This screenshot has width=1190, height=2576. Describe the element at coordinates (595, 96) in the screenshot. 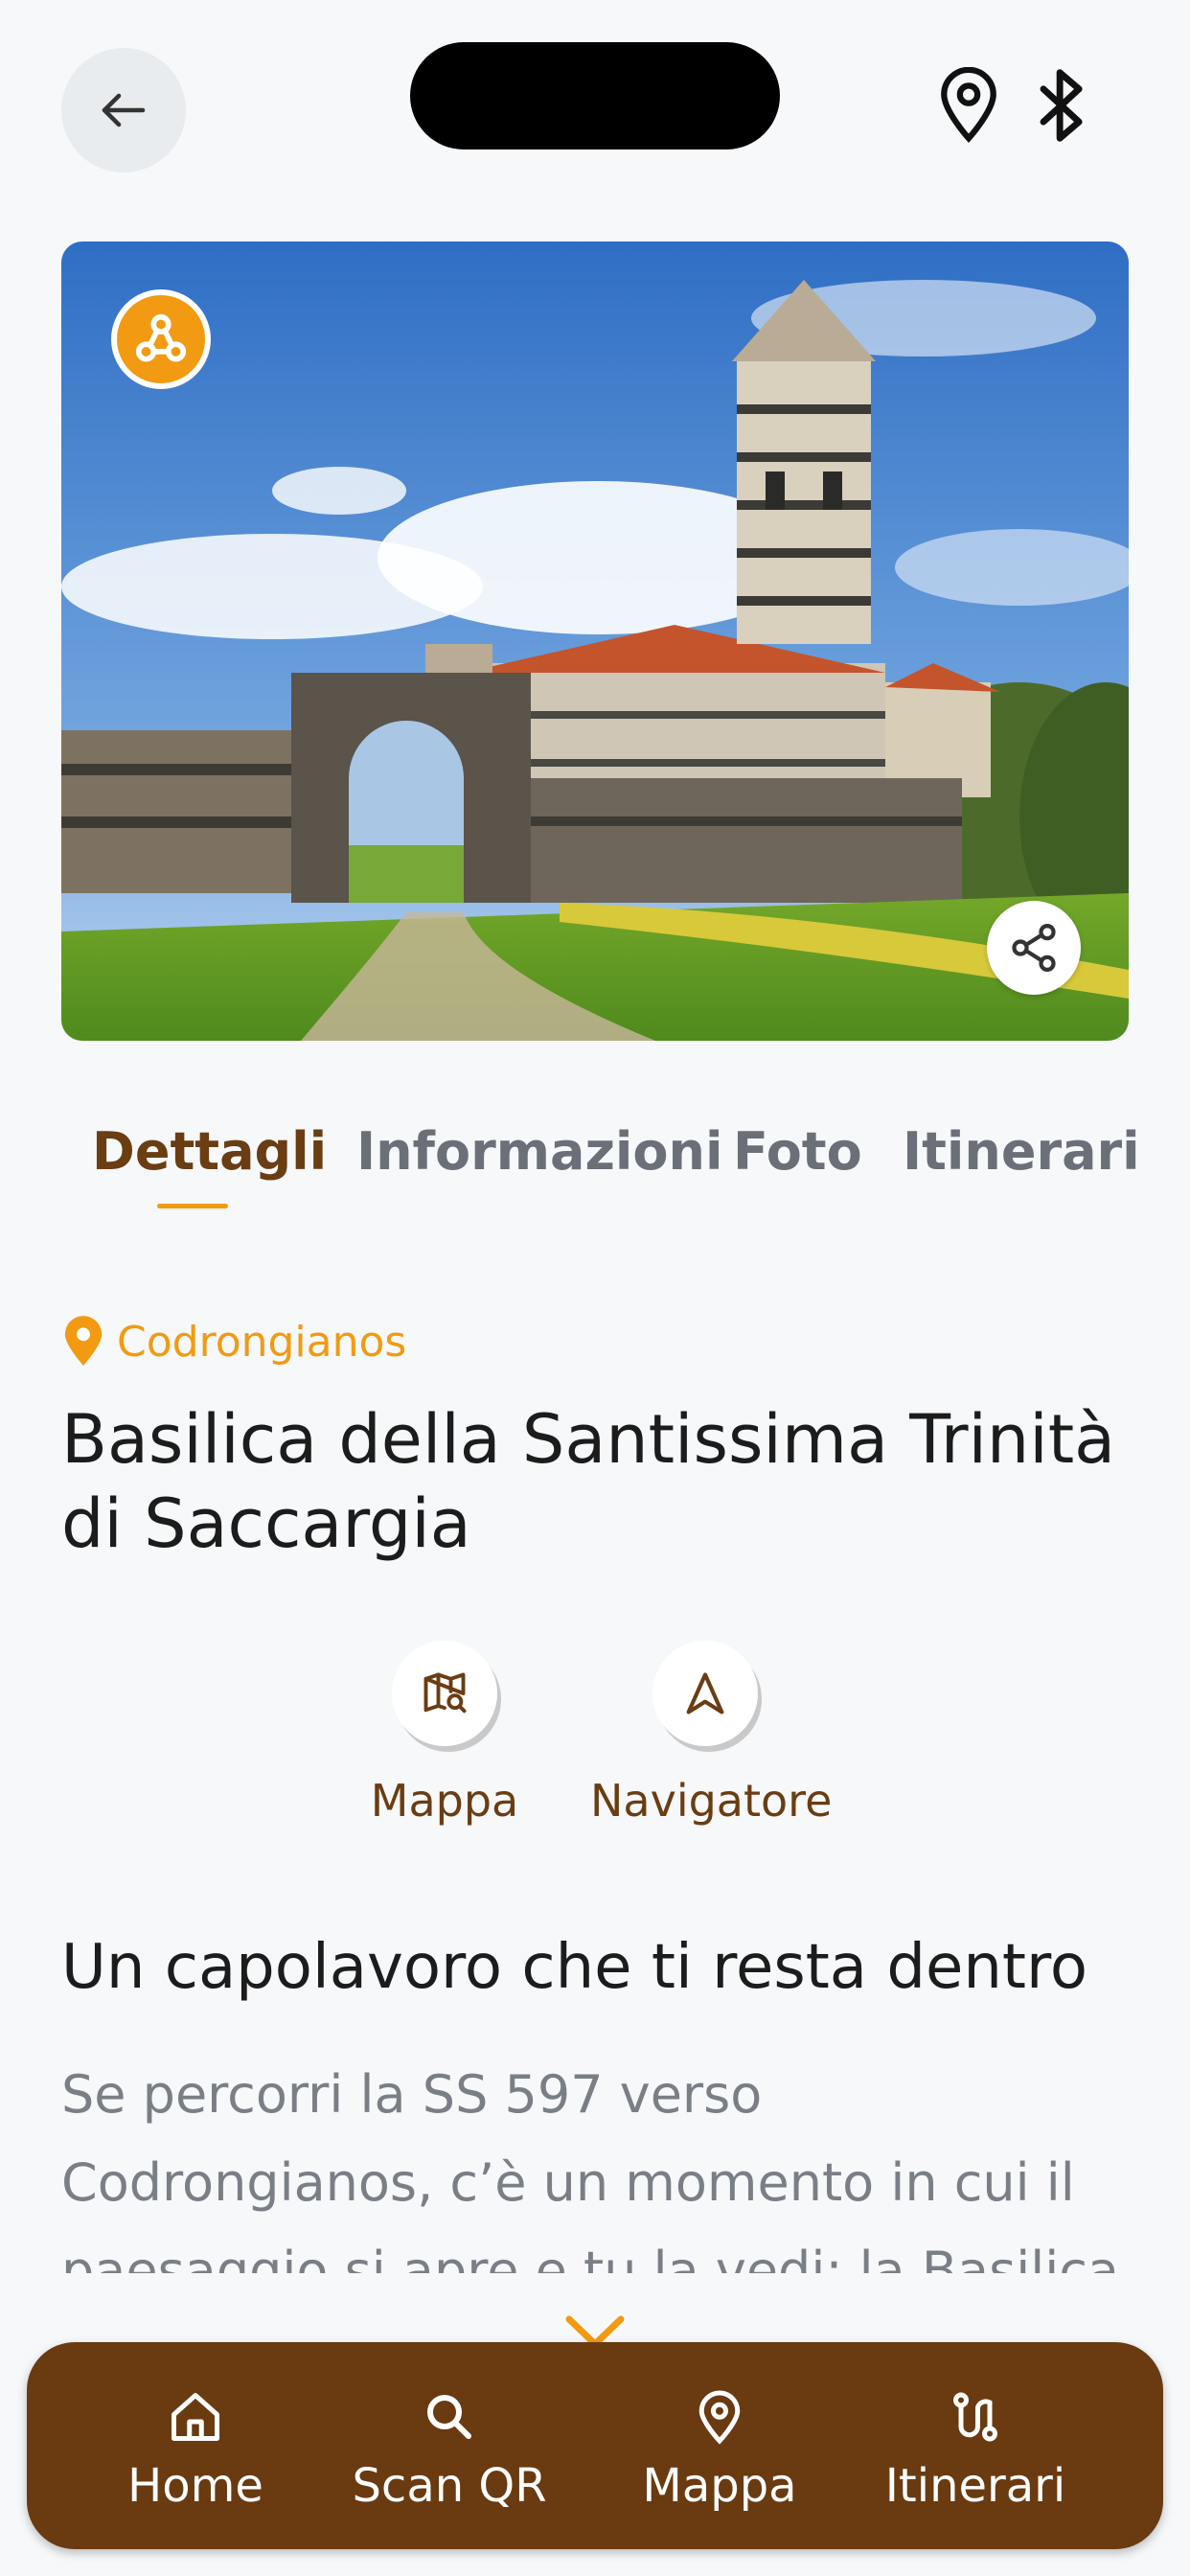

I see `dynamic-island` at that location.